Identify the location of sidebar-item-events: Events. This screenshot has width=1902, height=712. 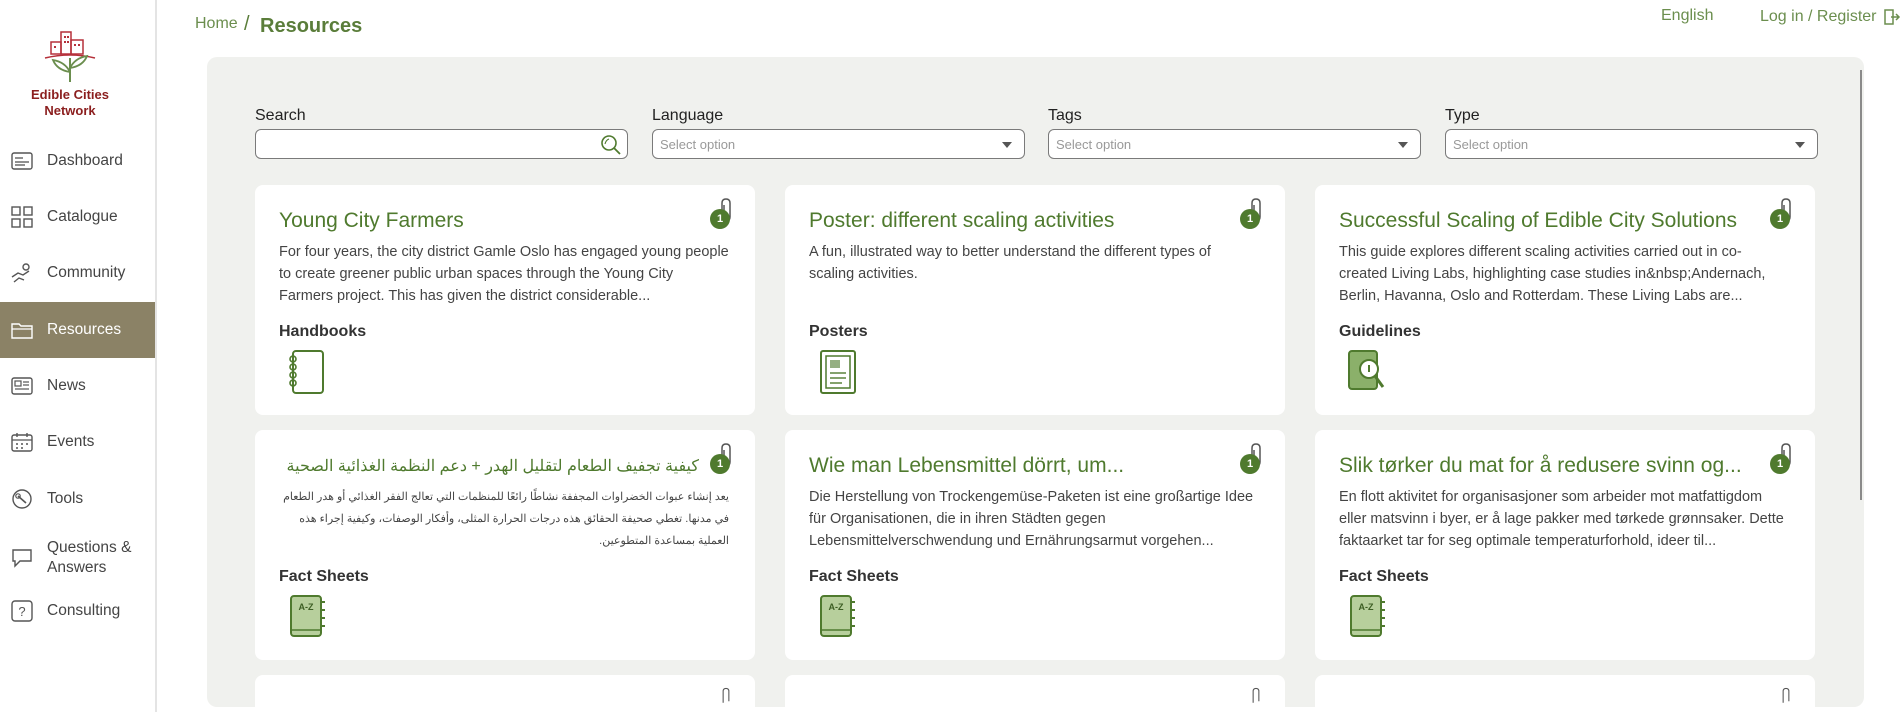
(77, 442).